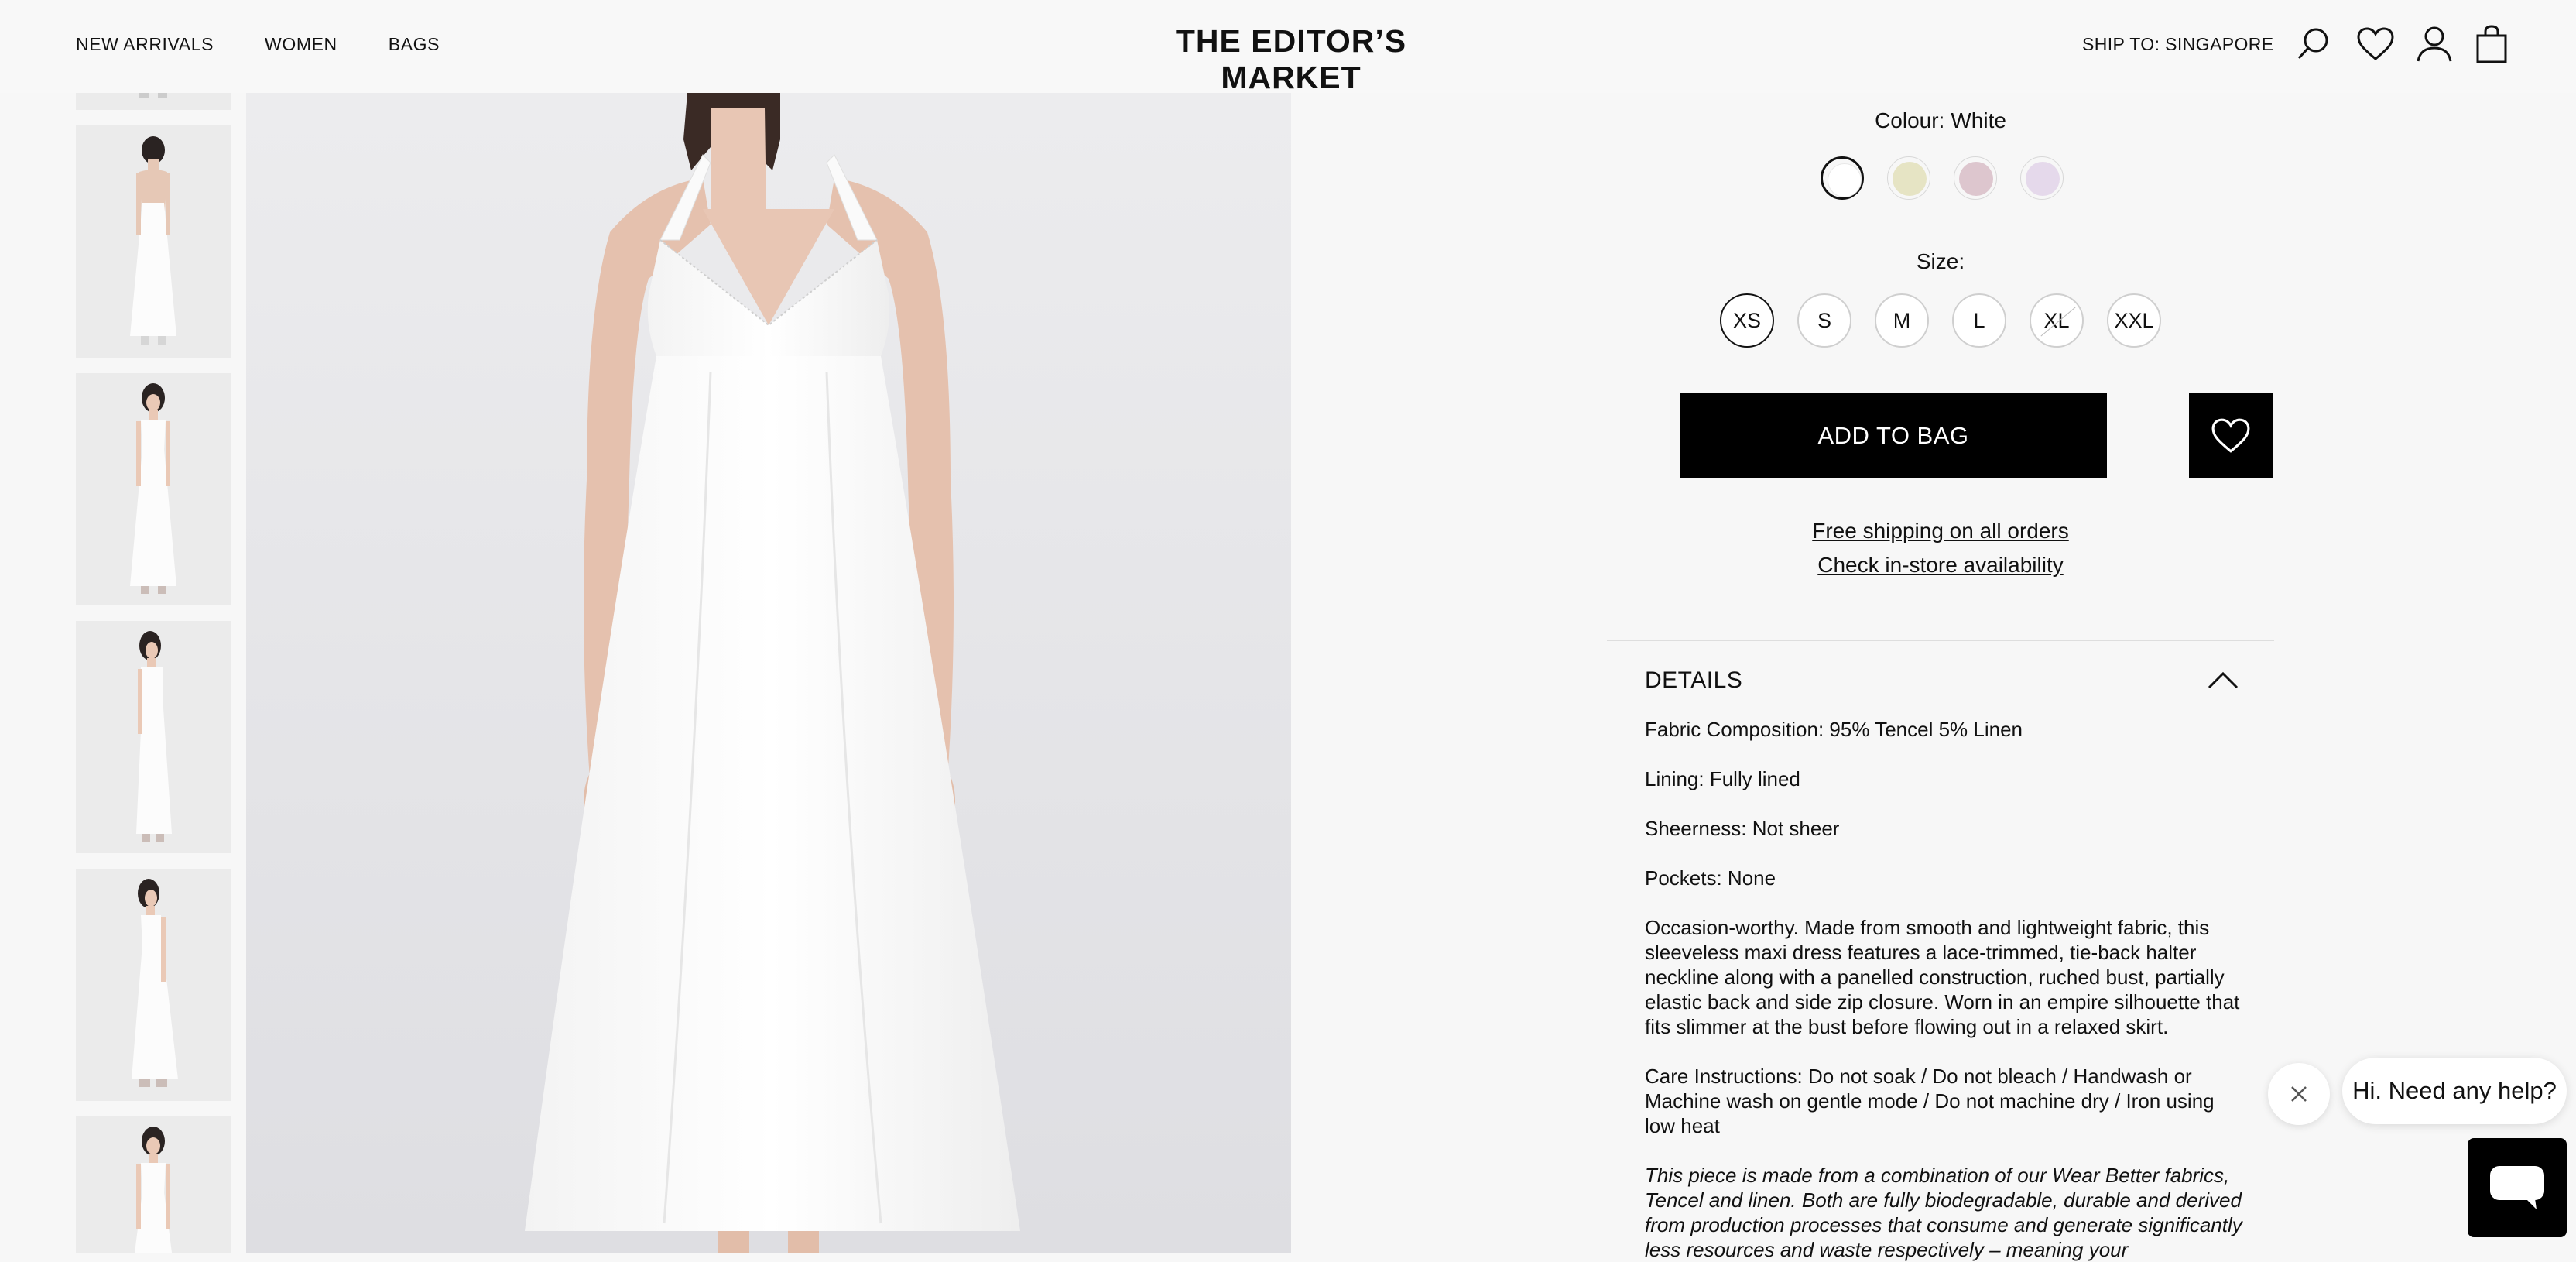 The height and width of the screenshot is (1262, 2576). Describe the element at coordinates (1943, 178) in the screenshot. I see `colour-swatches` at that location.